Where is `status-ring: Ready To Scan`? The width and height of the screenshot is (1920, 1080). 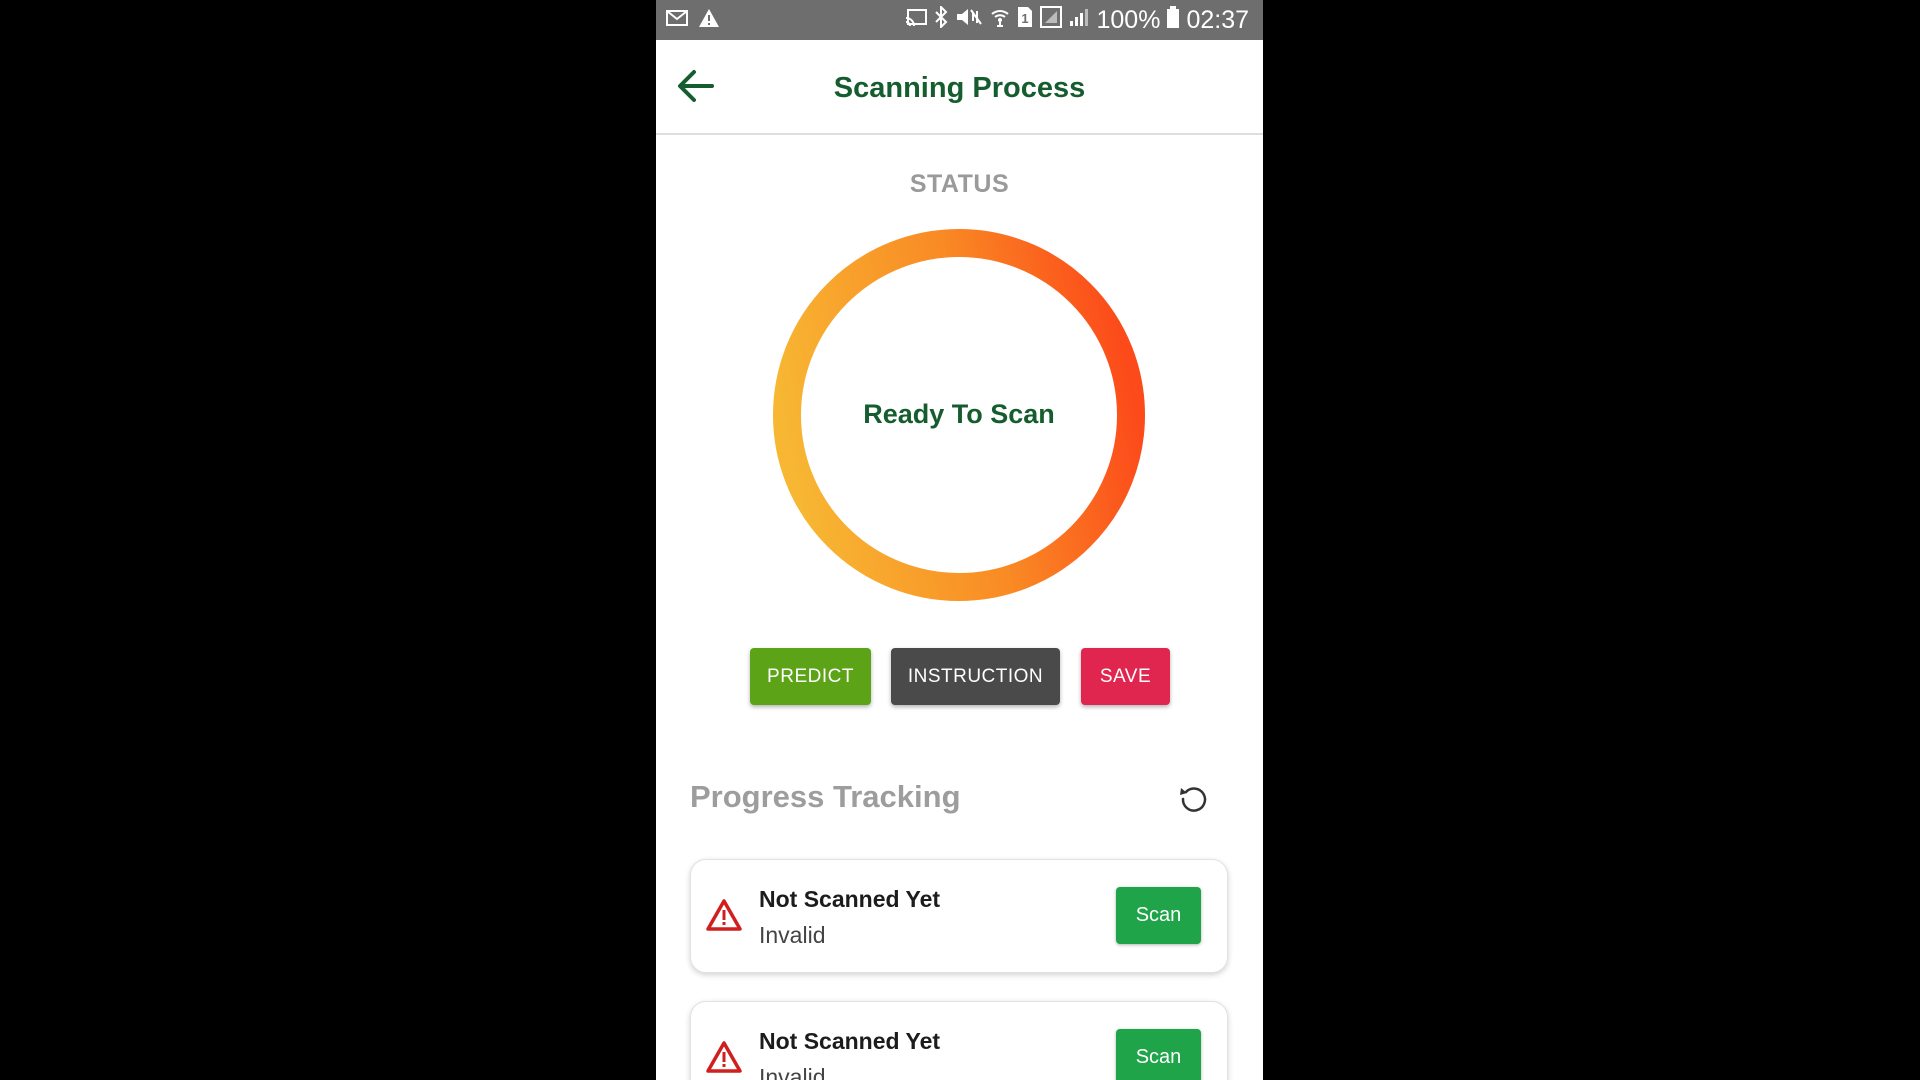 status-ring: Ready To Scan is located at coordinates (959, 415).